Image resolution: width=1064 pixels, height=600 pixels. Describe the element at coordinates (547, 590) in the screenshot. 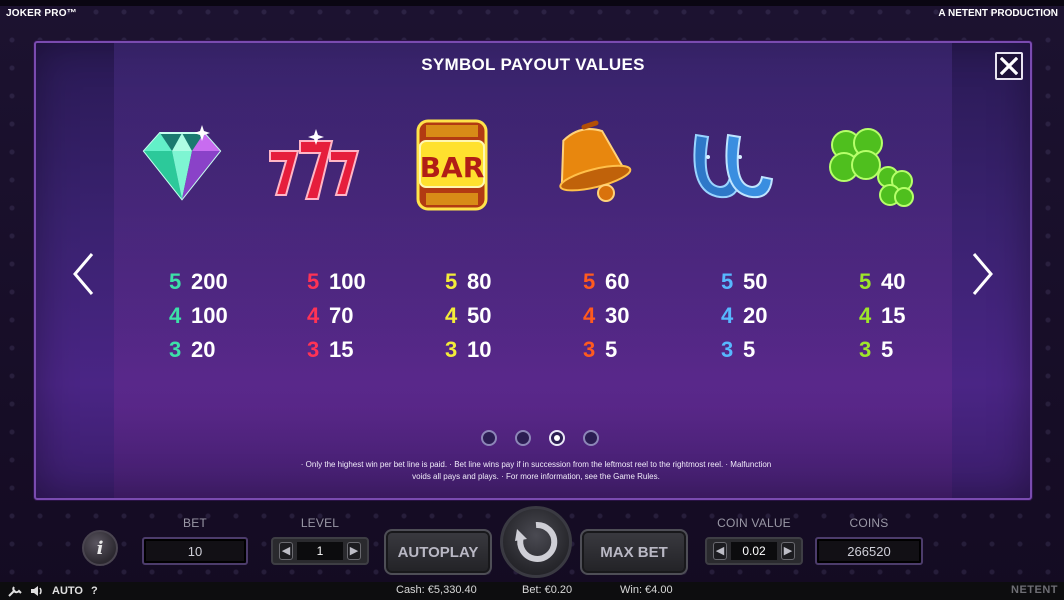

I see `bet-display: Bet: €0.20` at that location.